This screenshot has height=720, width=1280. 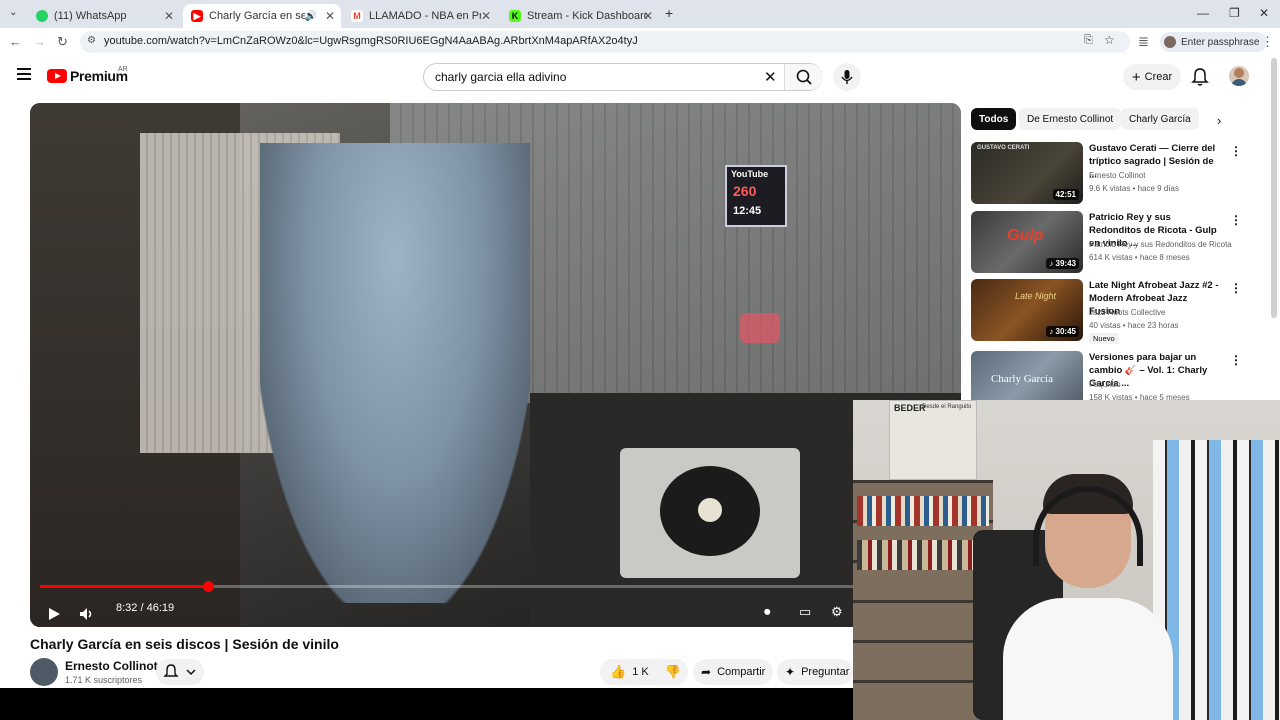 What do you see at coordinates (104, 680) in the screenshot?
I see `subscriber-count: 1.71 K suscriptores` at bounding box center [104, 680].